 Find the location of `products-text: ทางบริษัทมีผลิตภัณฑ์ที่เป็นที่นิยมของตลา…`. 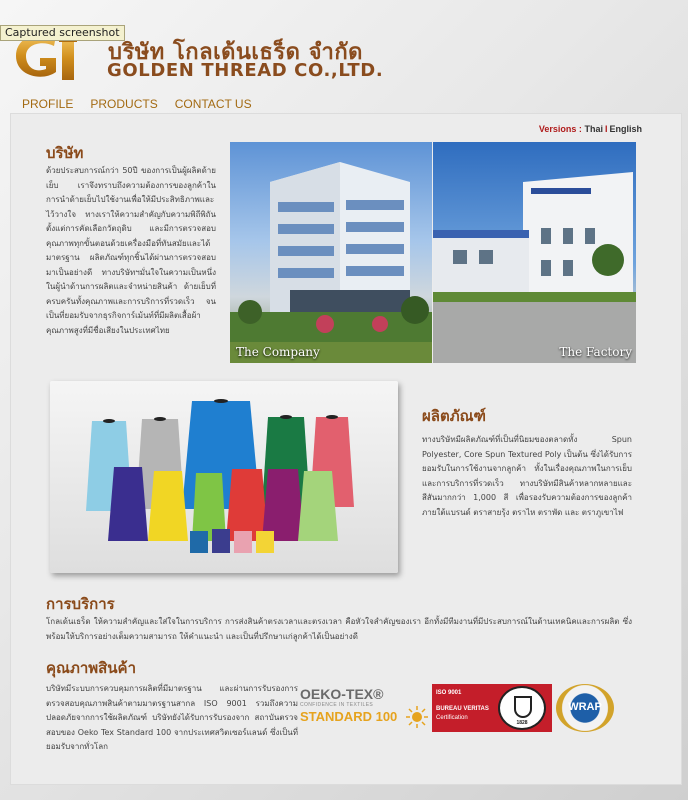

products-text: ทางบริษัทมีผลิตภัณฑ์ที่เป็นที่นิยมของตลา… is located at coordinates (527, 476).